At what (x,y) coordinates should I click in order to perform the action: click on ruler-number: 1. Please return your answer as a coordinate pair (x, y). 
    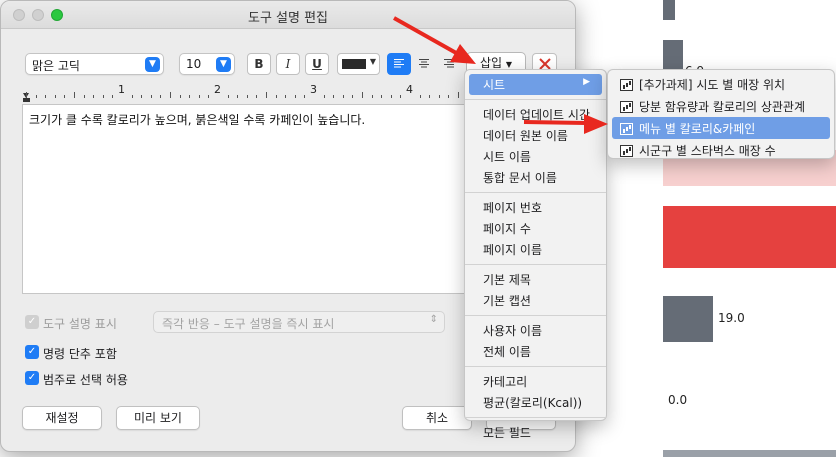
    Looking at the image, I should click on (121, 89).